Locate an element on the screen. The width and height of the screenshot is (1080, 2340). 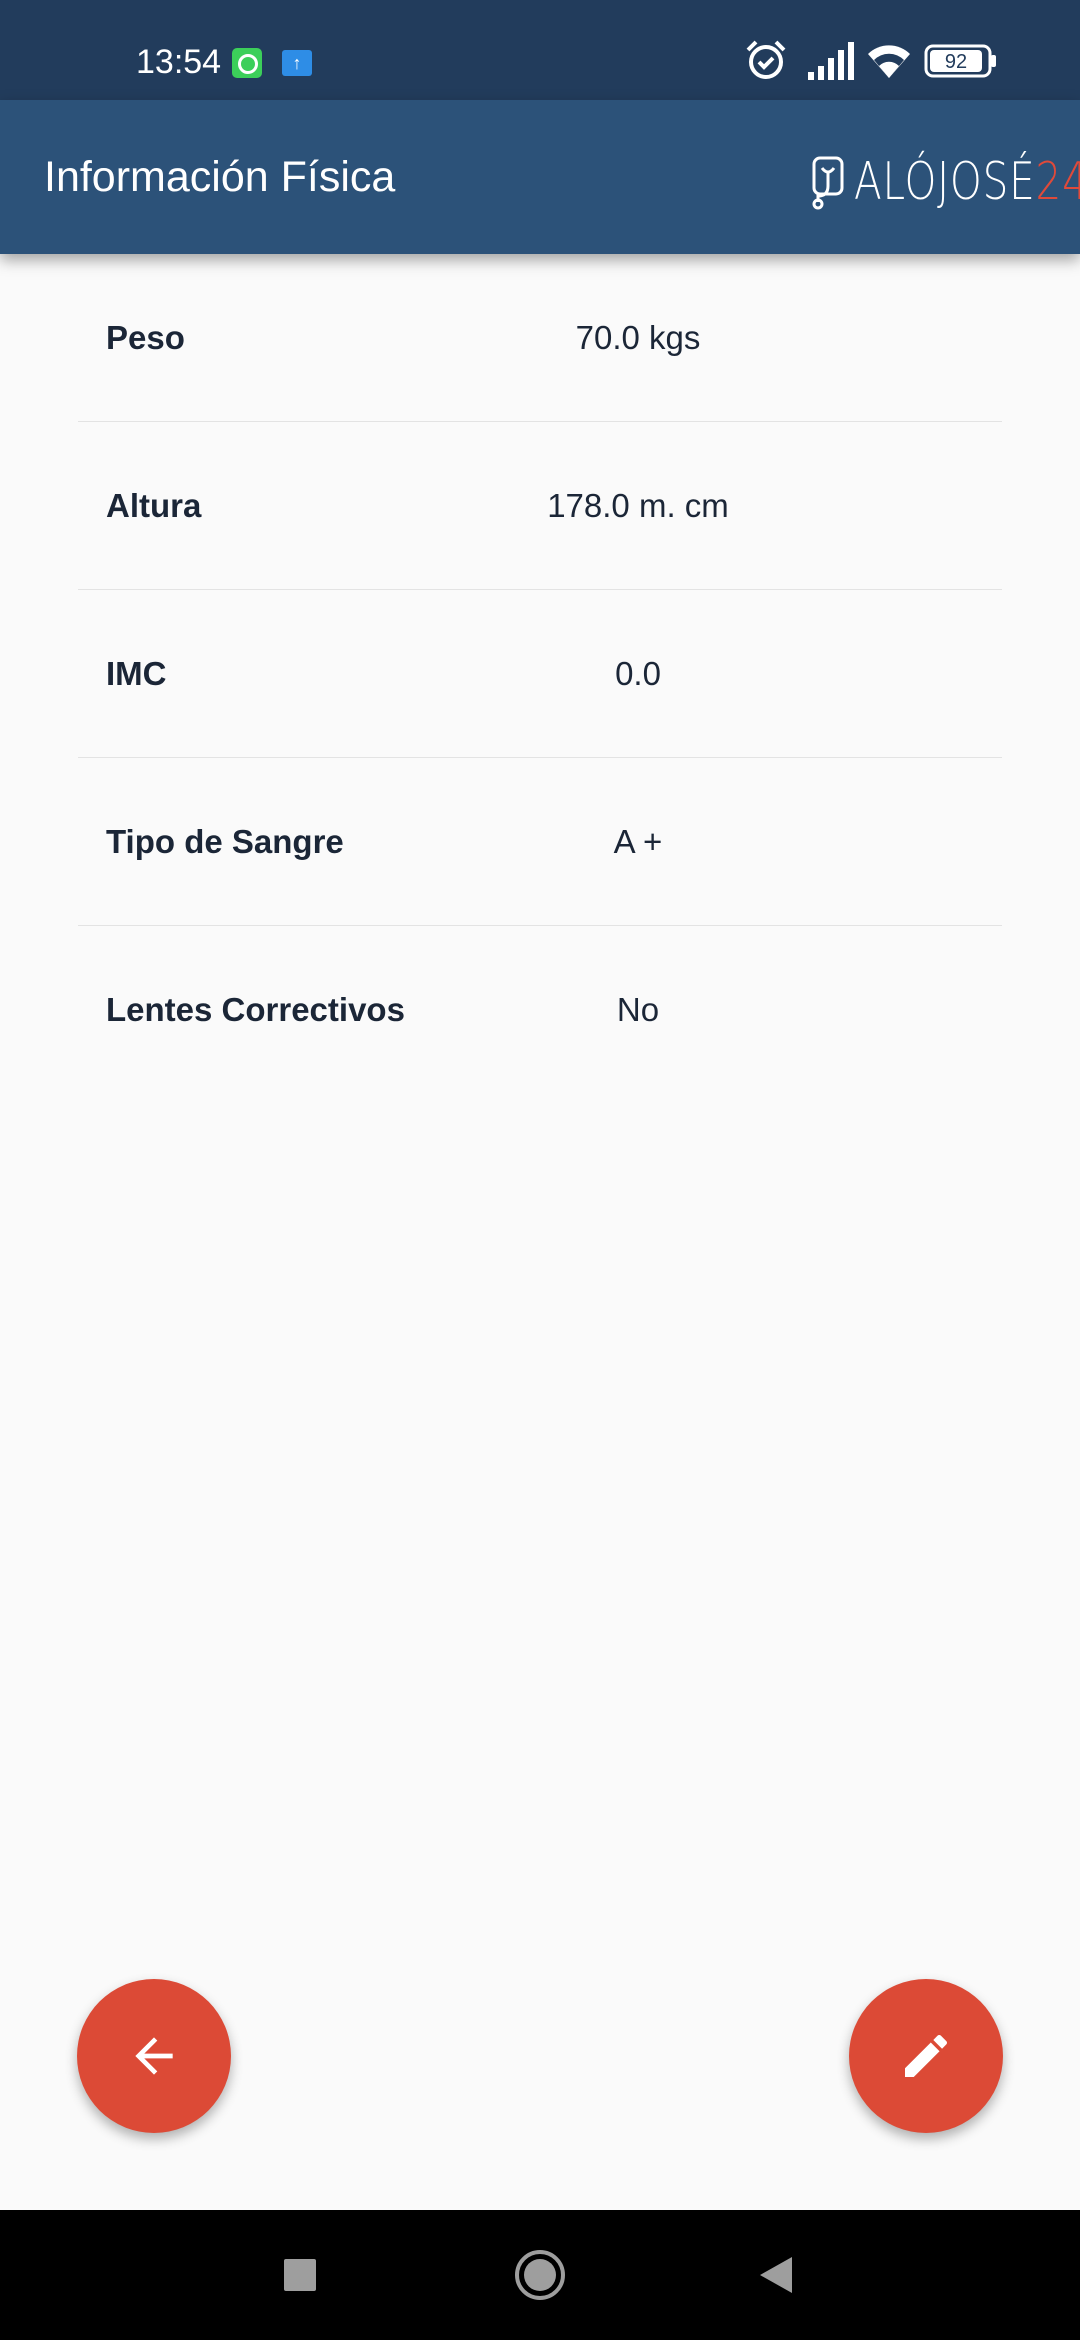
recents-button is located at coordinates (300, 2275).